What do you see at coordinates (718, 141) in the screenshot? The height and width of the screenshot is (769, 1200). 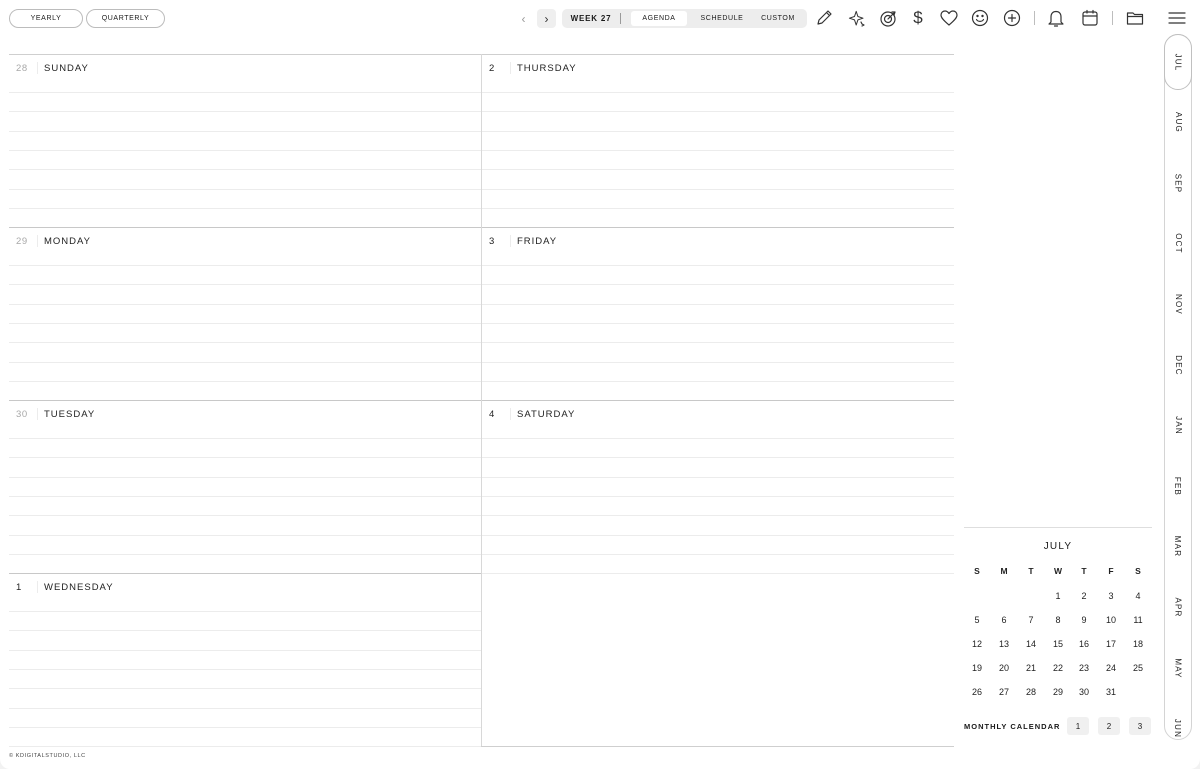 I see `day-block-thursday: 2 THURSDAY` at bounding box center [718, 141].